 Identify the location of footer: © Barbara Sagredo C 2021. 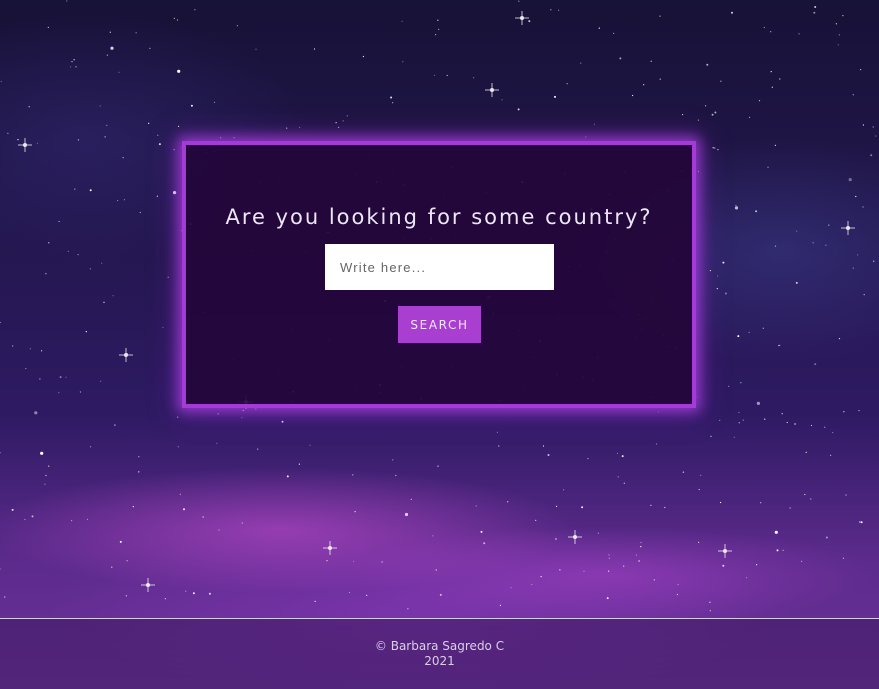
(439, 653).